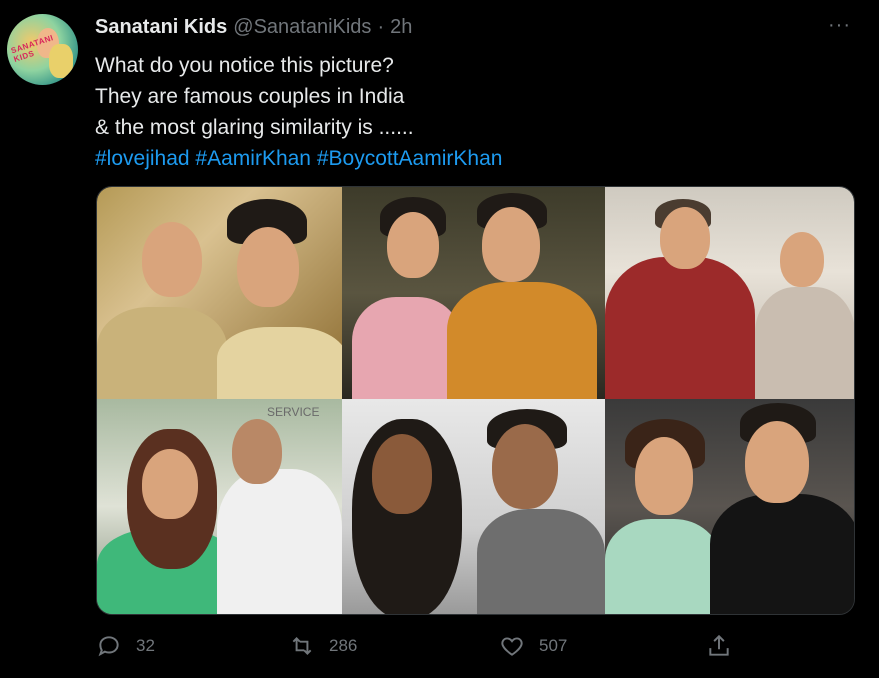  Describe the element at coordinates (512, 646) in the screenshot. I see `heart-icon` at that location.